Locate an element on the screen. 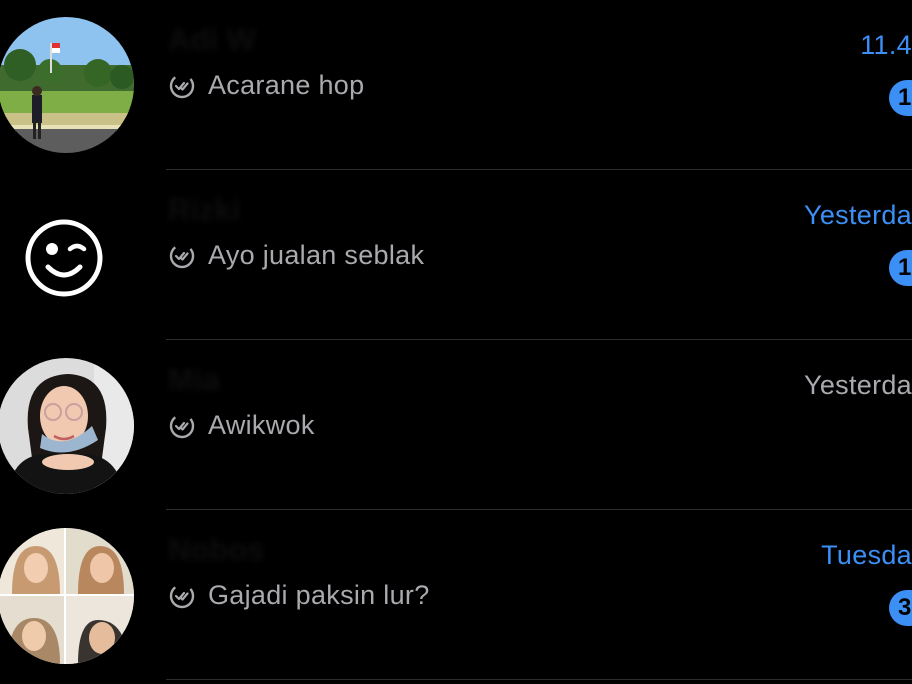 The image size is (912, 684). timestamp: 11.4 is located at coordinates (886, 45).